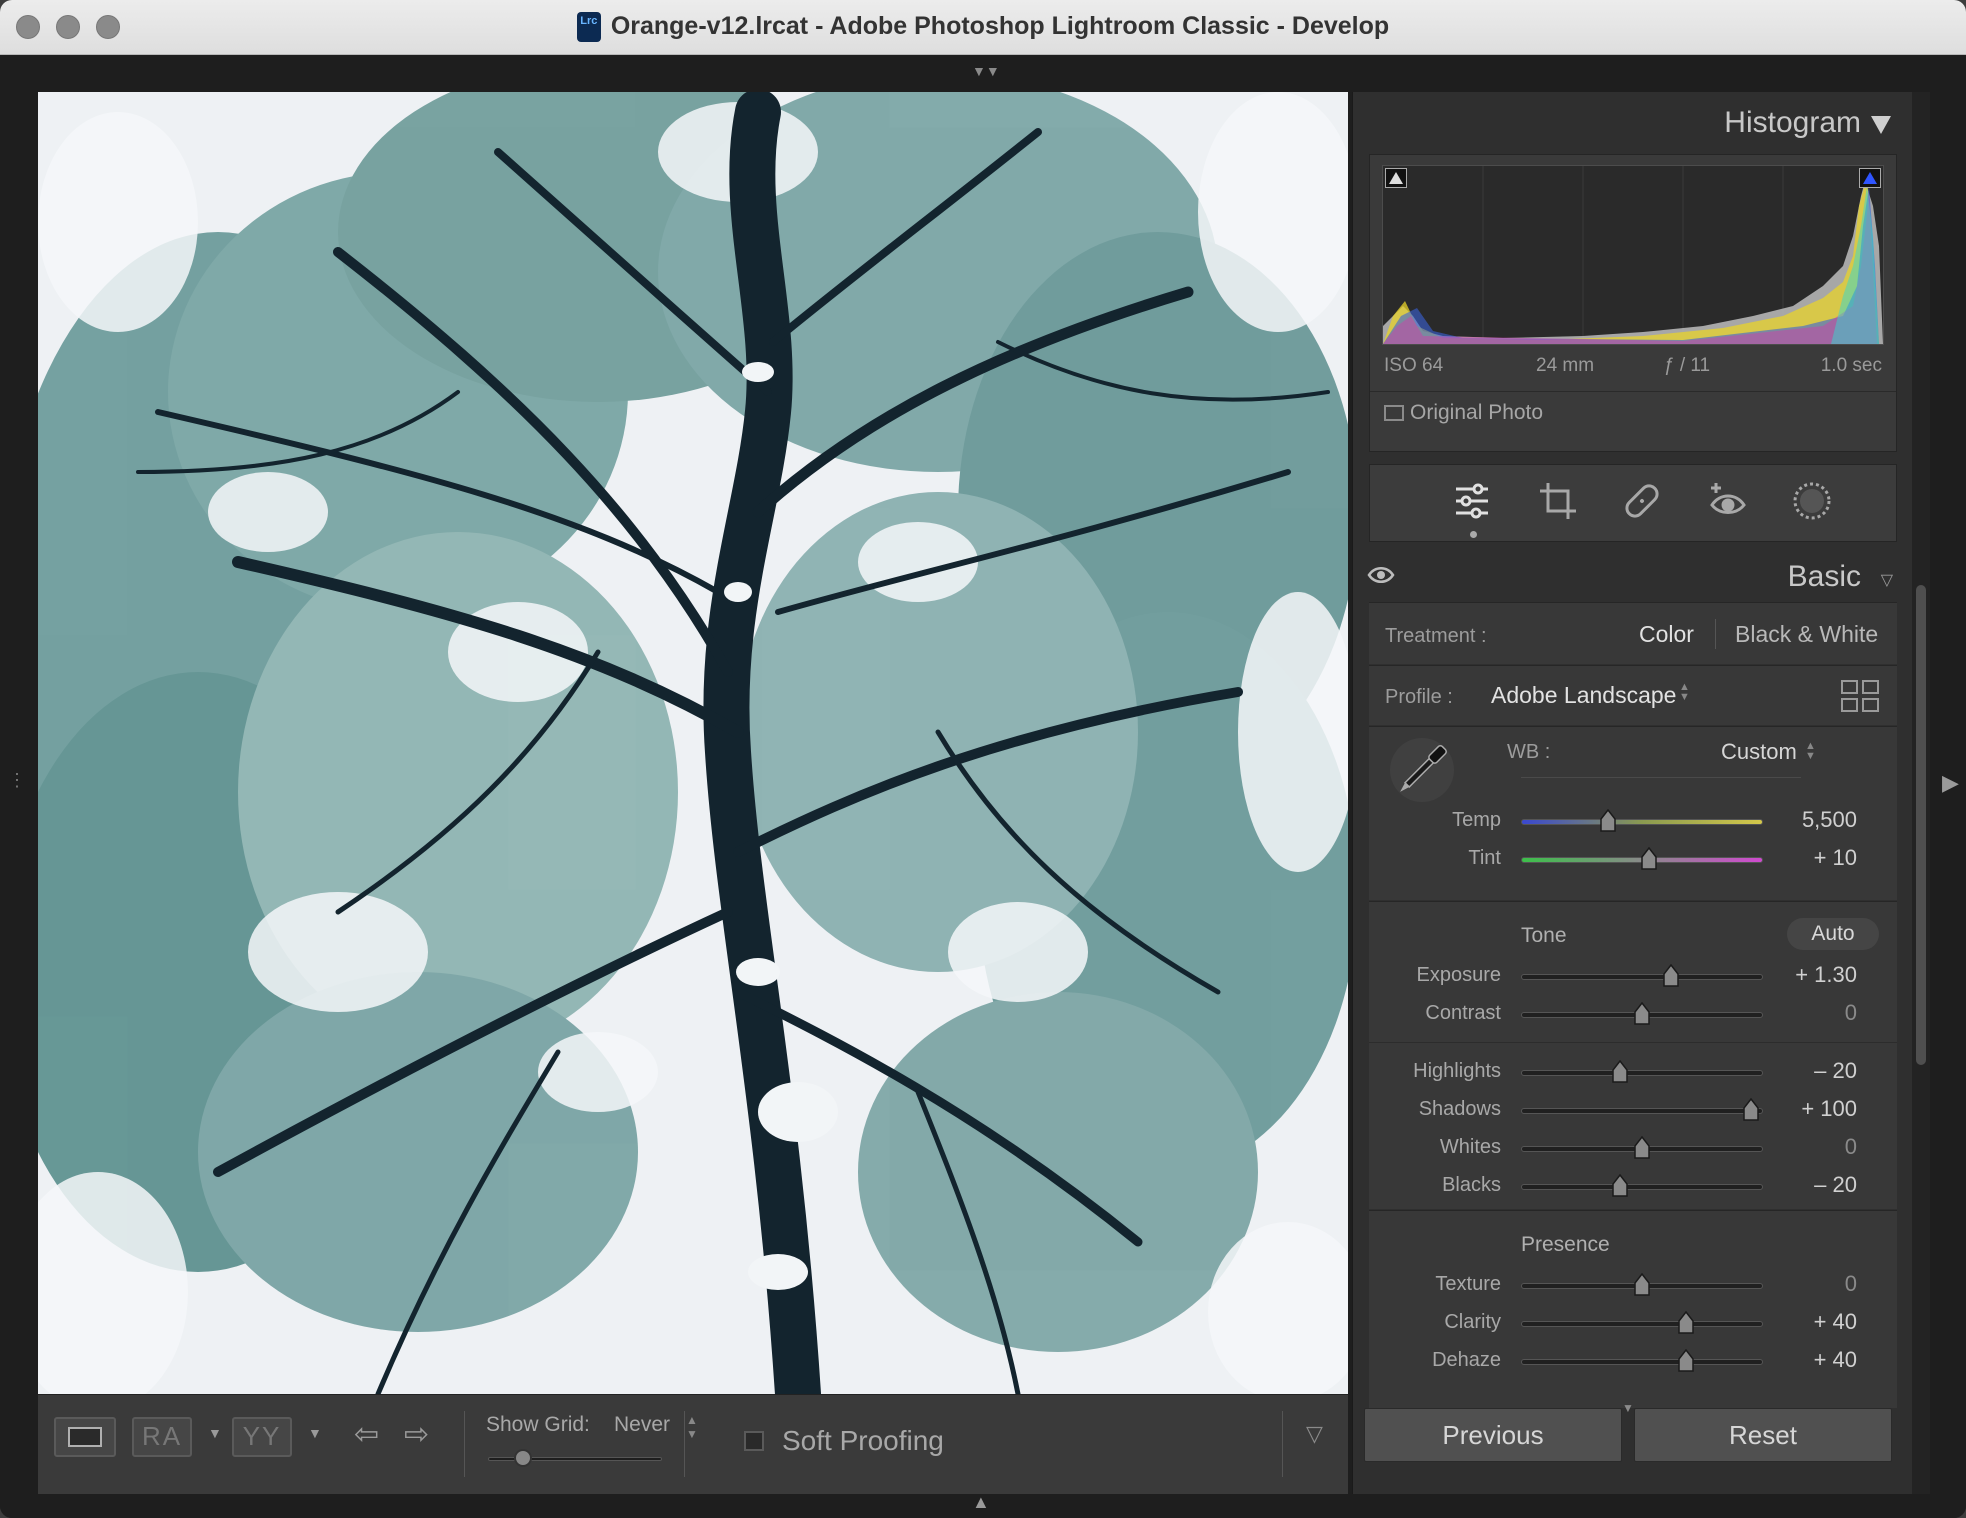 The height and width of the screenshot is (1518, 1966). What do you see at coordinates (1633, 633) in the screenshot?
I see `treatment-row: Treatment : Color Black & White` at bounding box center [1633, 633].